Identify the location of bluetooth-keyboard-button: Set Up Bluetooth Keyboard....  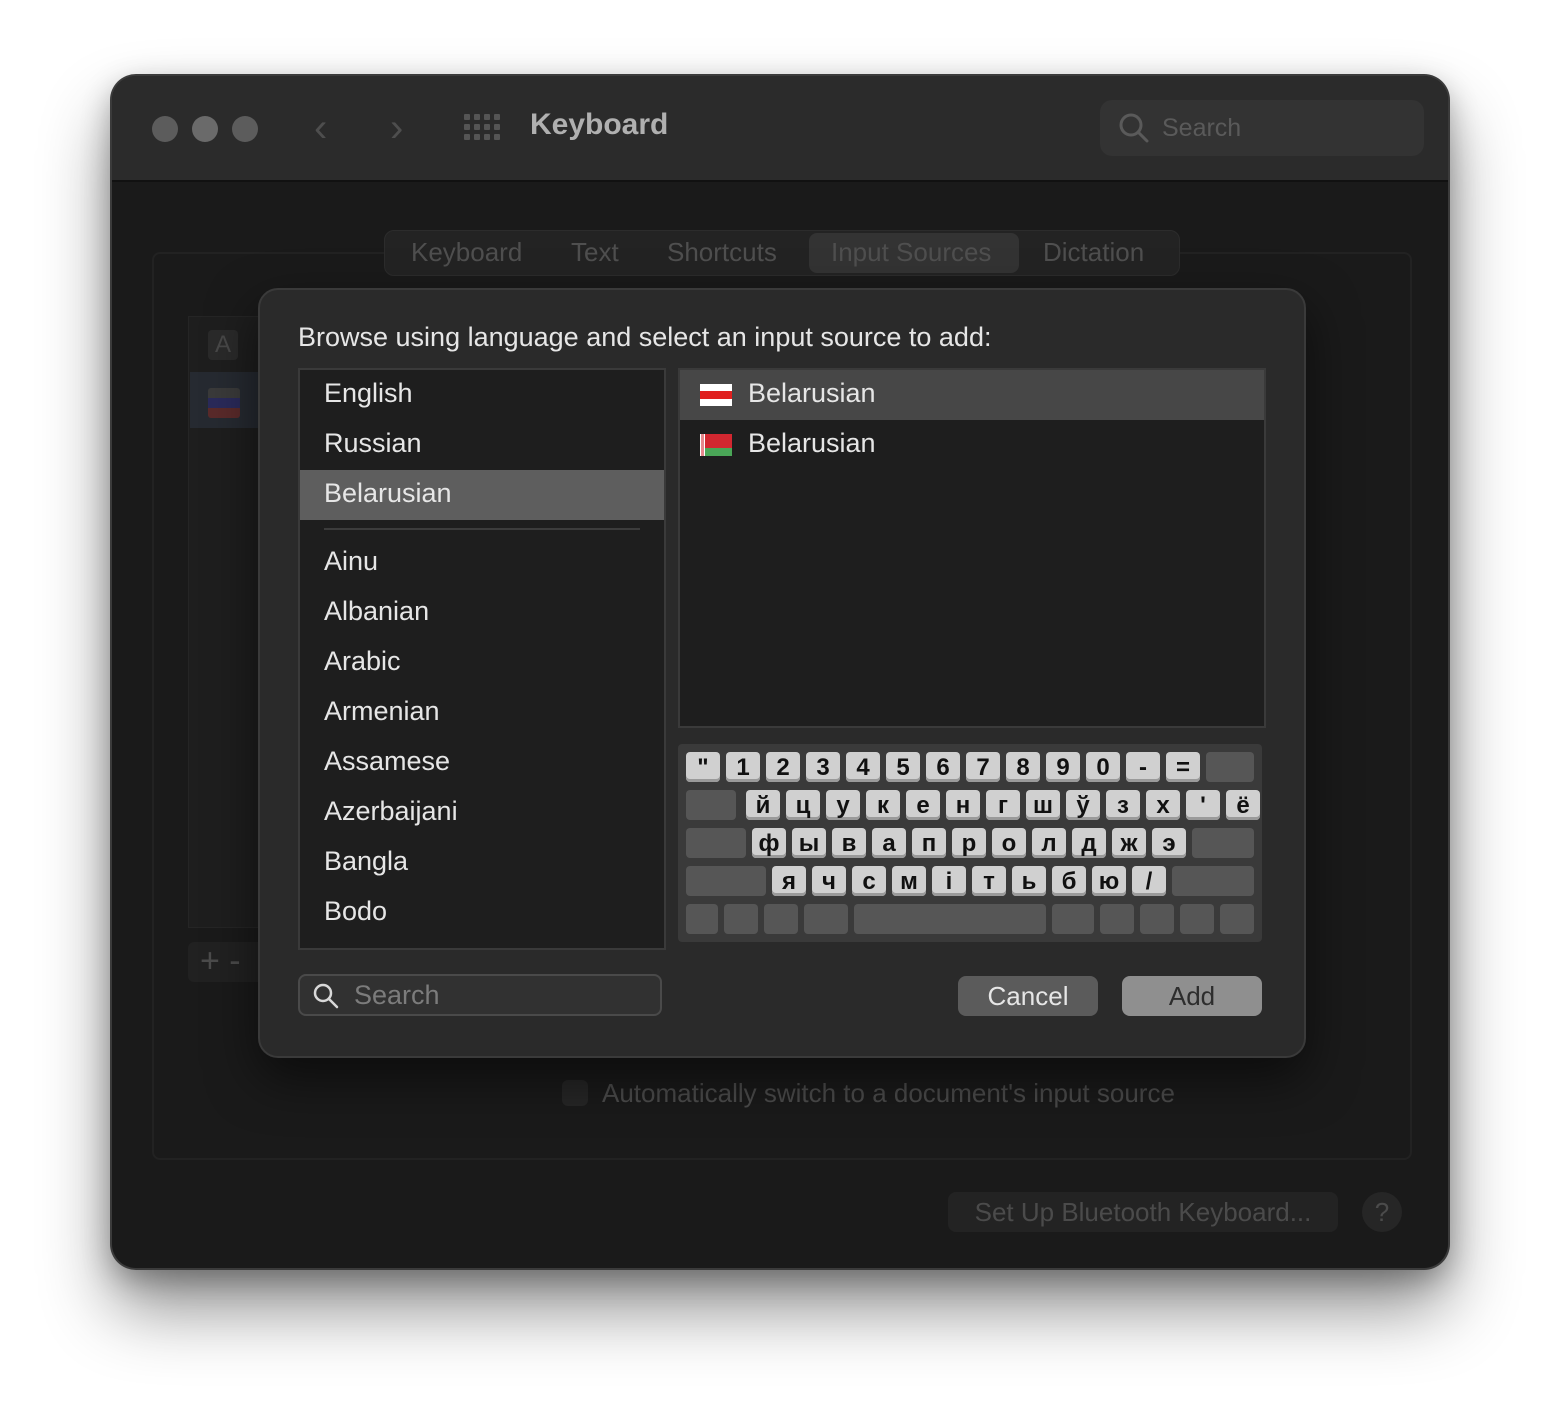
(1143, 1212).